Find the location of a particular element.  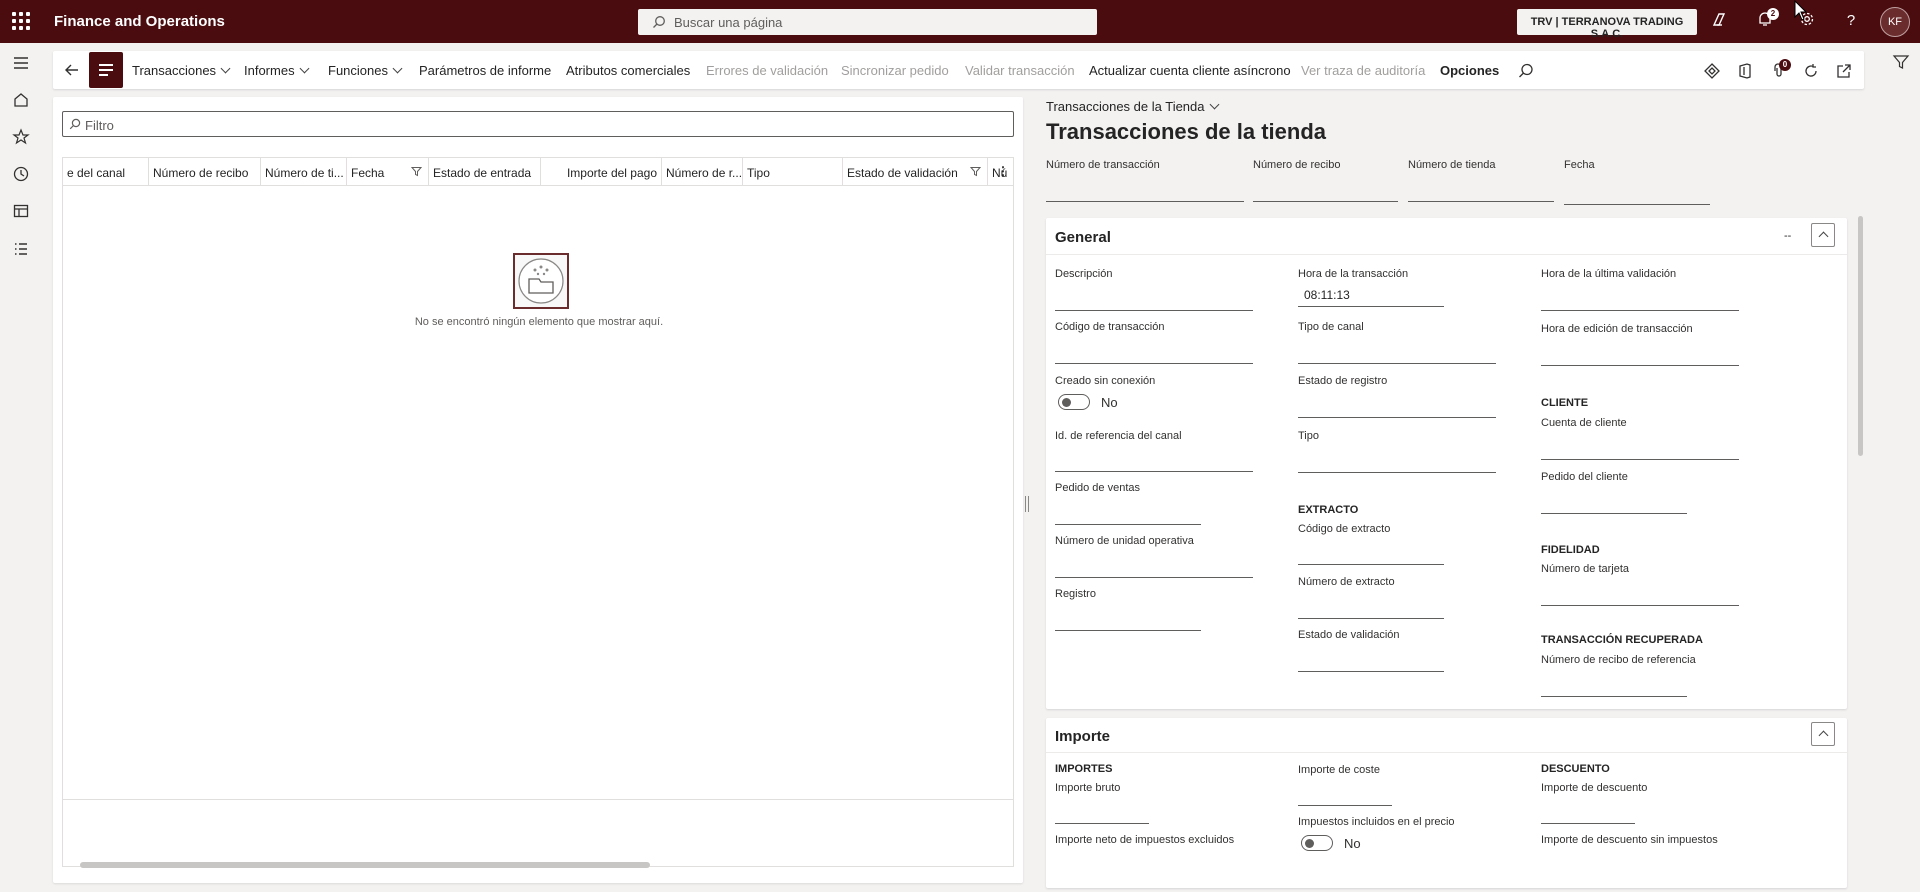

page-search-input: Buscar una página is located at coordinates (867, 22).